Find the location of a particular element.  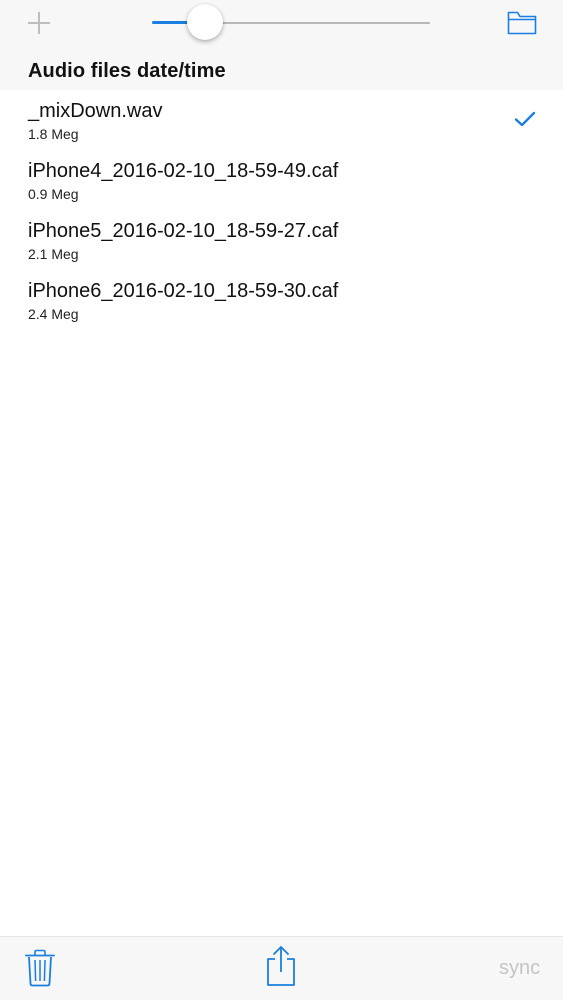

file-row: iPhone4_2016-02-10_18-59-49.caf 0.9 Meg is located at coordinates (281, 180).